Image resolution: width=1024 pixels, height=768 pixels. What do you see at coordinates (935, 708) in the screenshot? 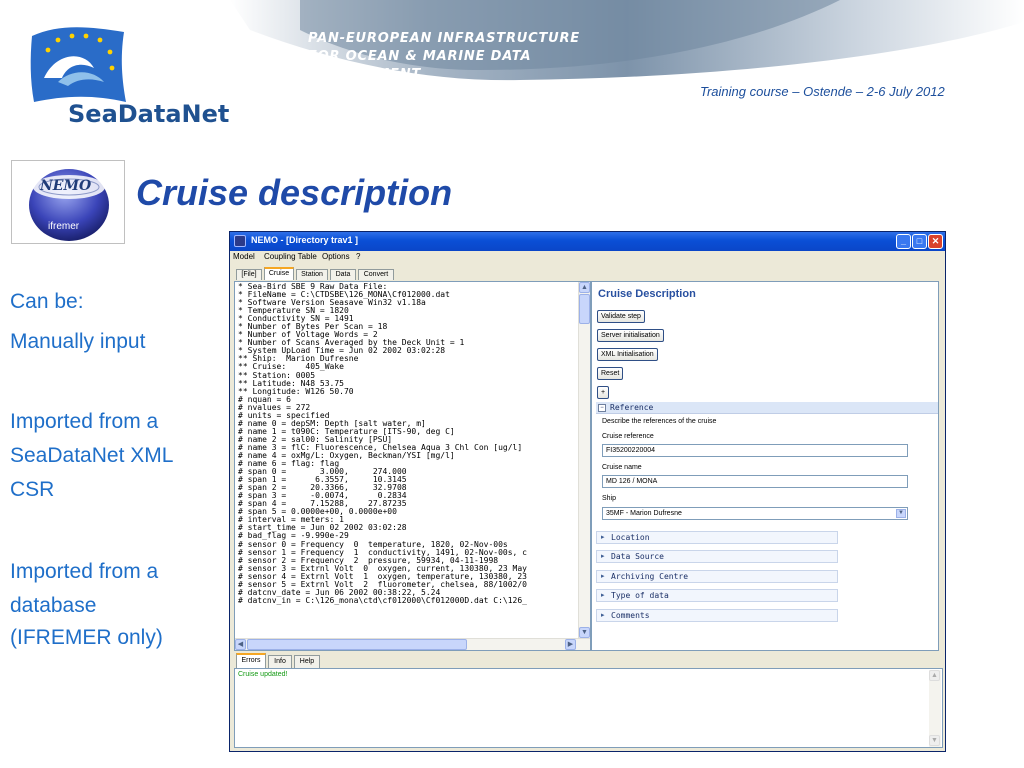
I see `log-vertical-scrollbar: ▲ ▼` at bounding box center [935, 708].